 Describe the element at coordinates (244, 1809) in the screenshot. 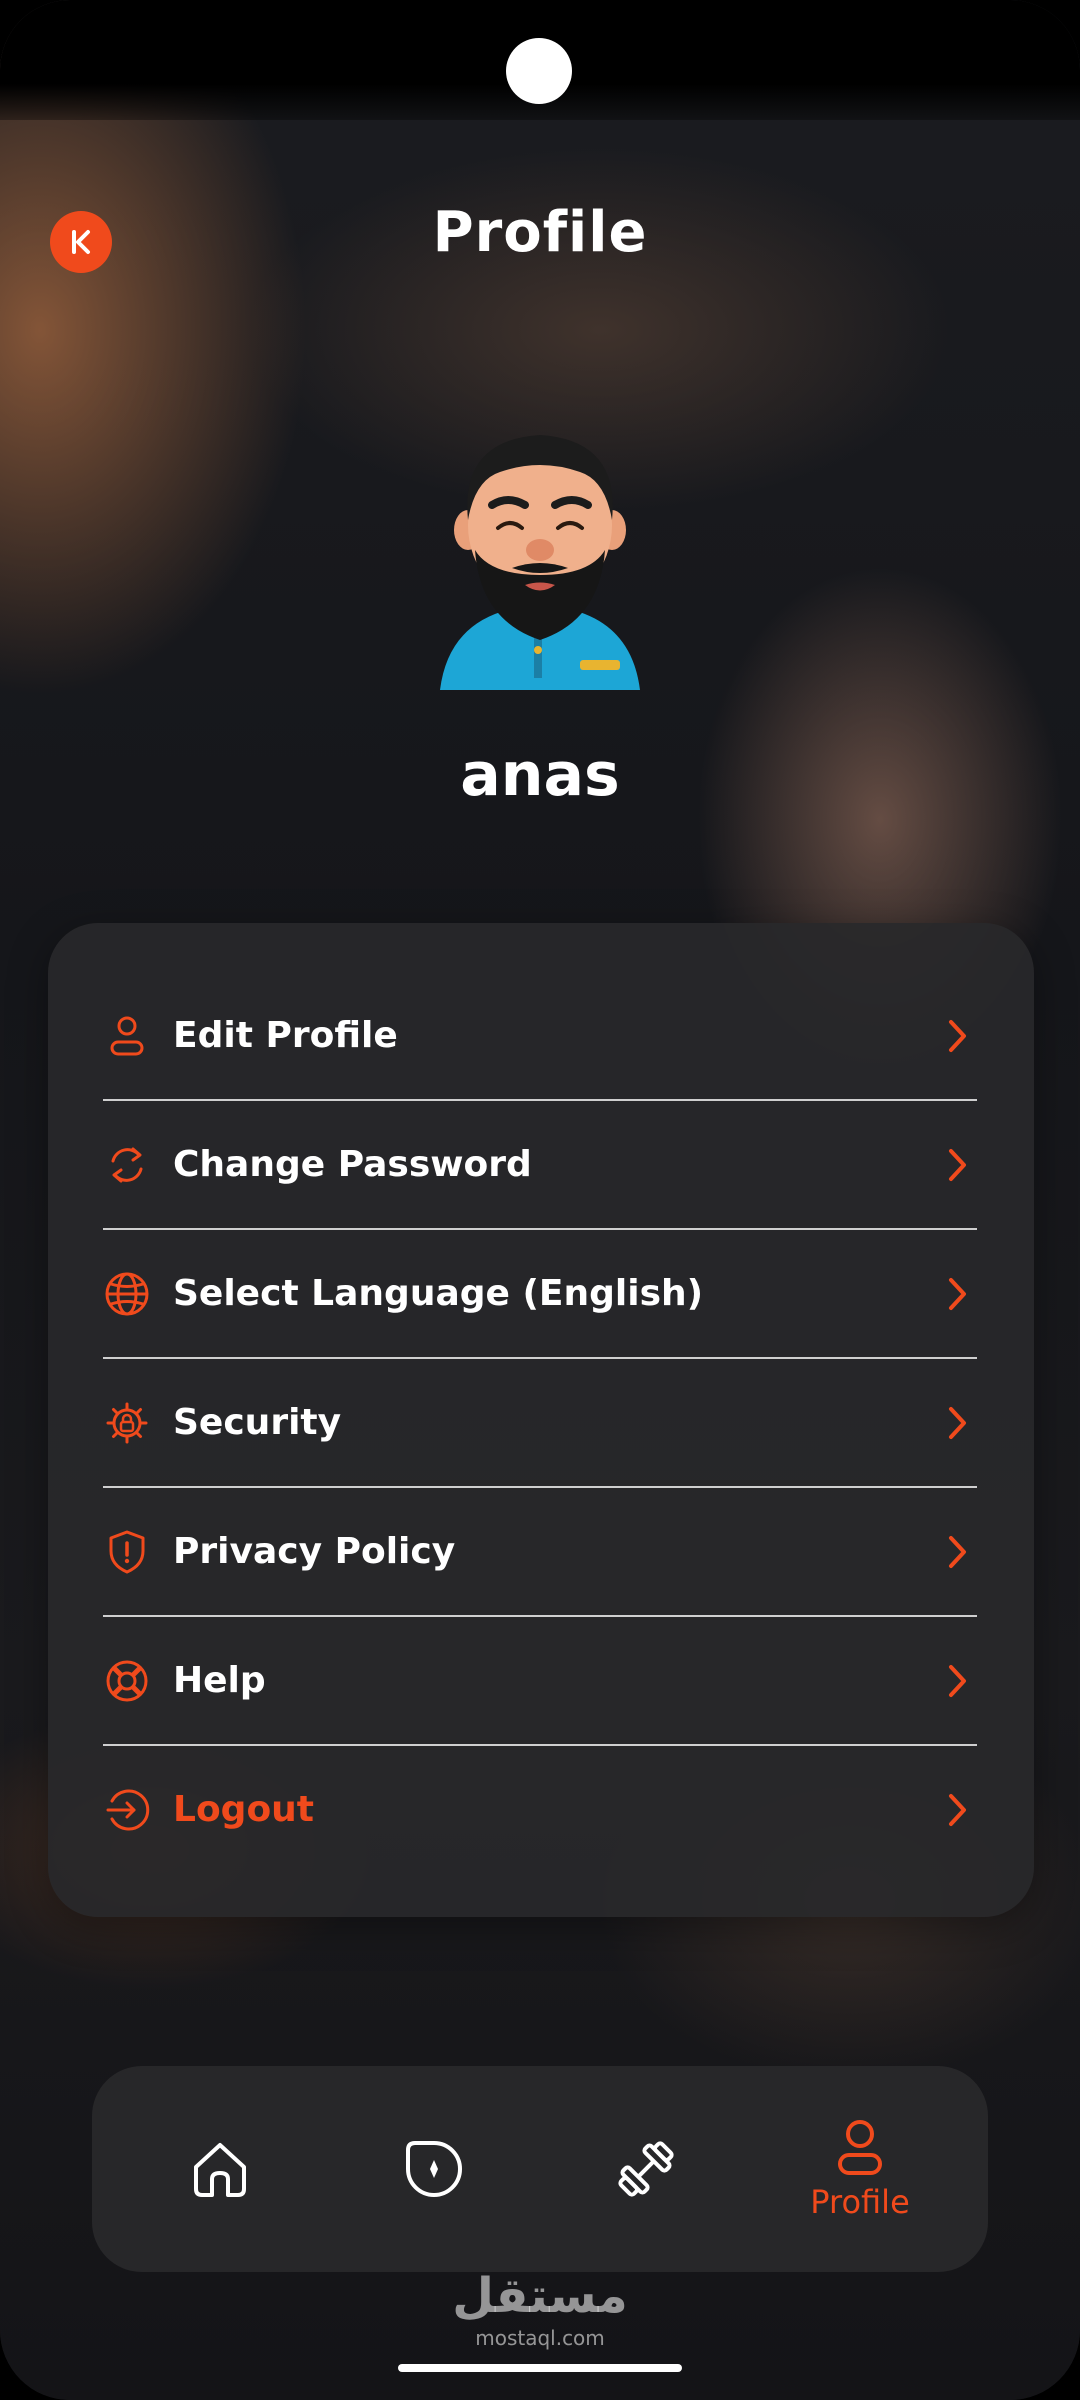

I see `menu-item-label: Logout` at that location.